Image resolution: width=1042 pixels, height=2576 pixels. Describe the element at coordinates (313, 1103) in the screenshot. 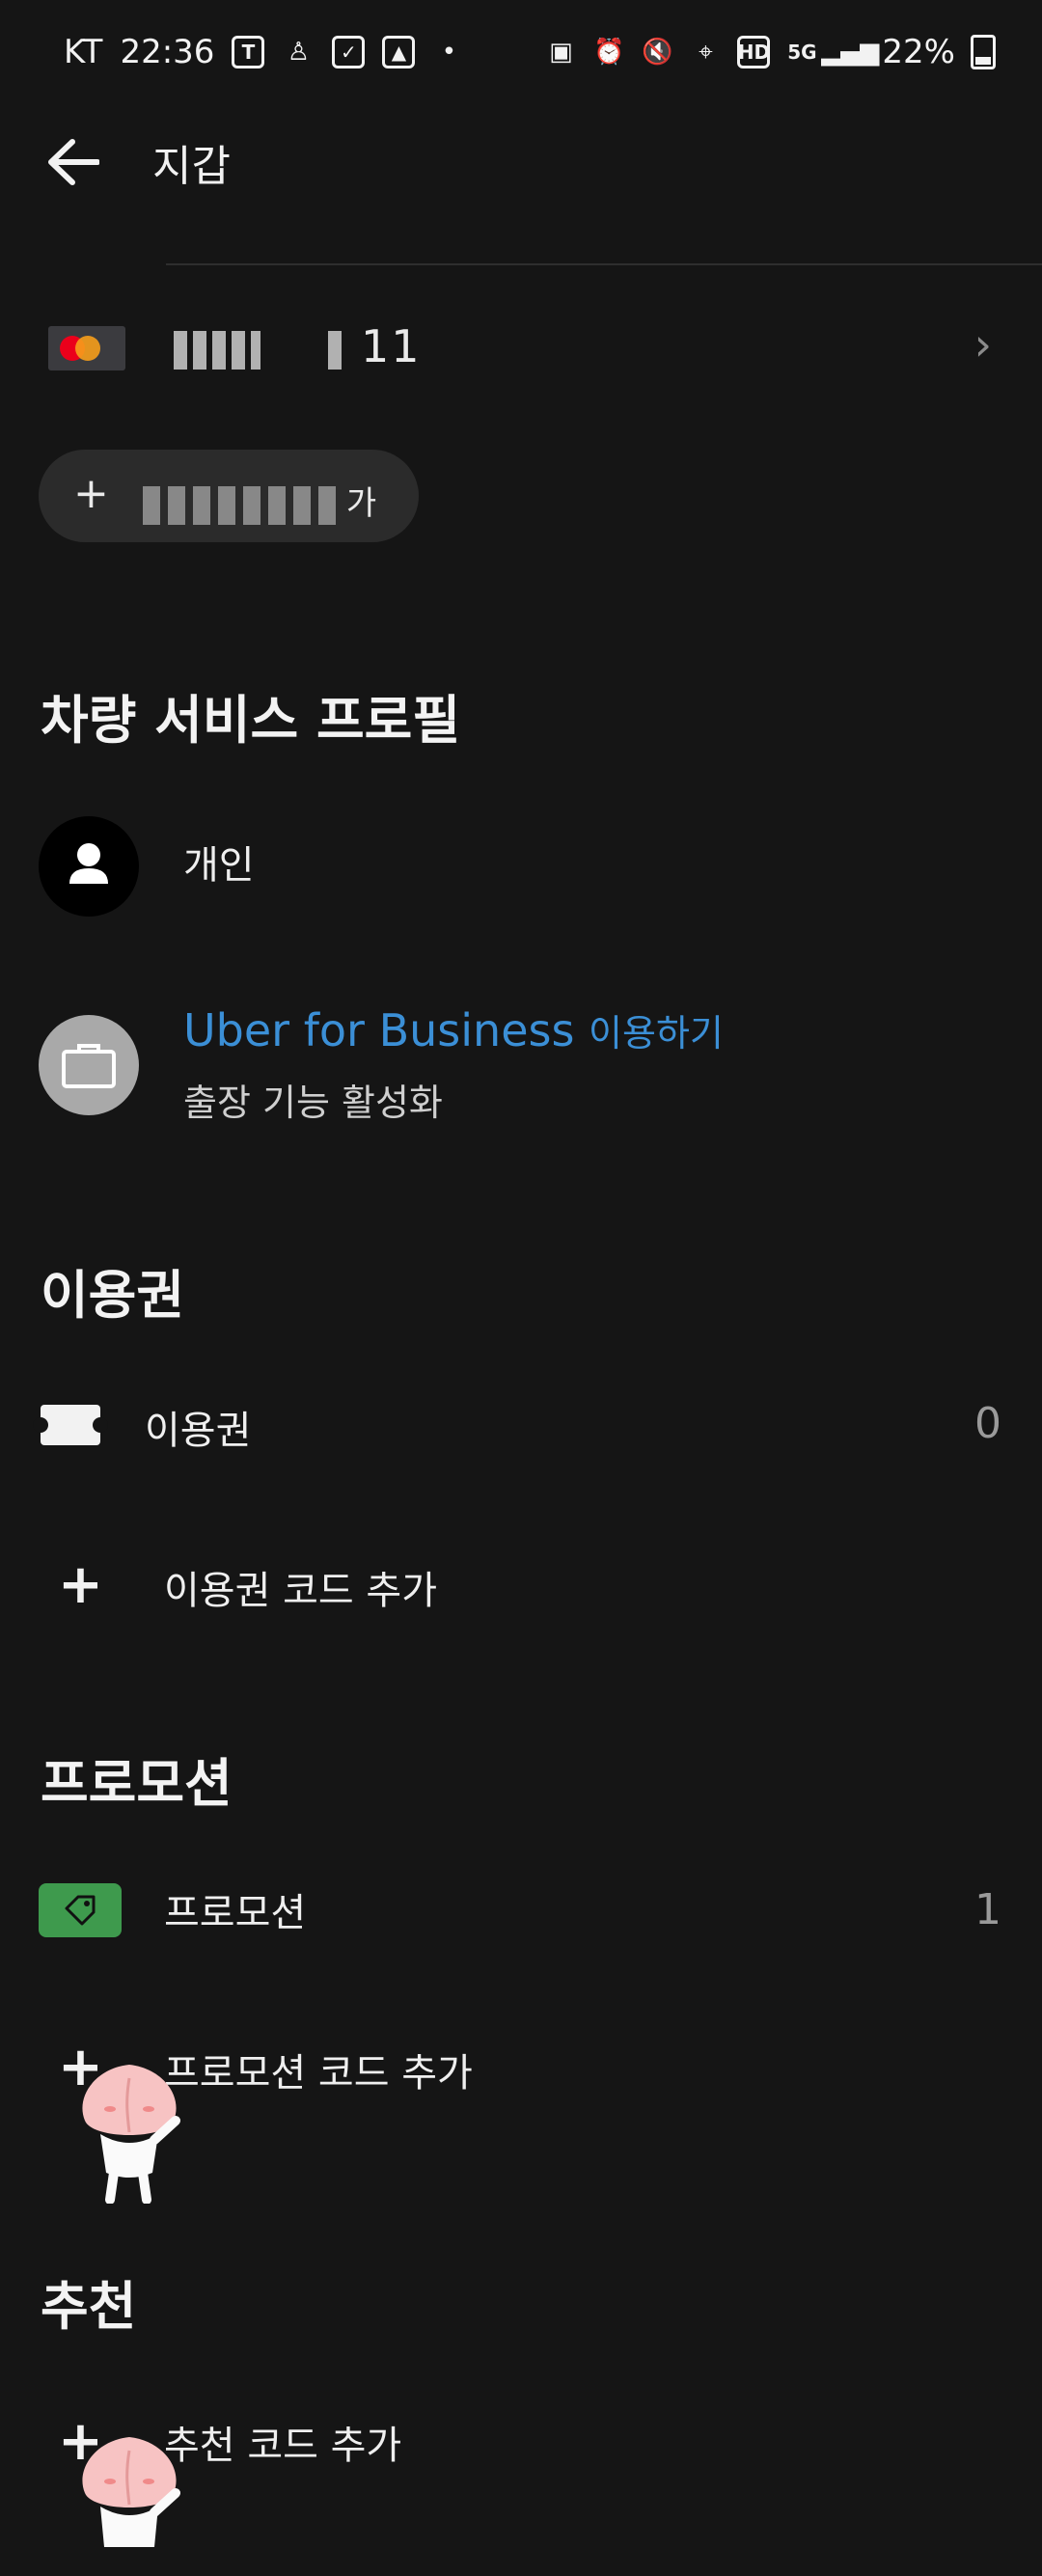

I see `business-subtitle: 출장 기능 활성화` at that location.